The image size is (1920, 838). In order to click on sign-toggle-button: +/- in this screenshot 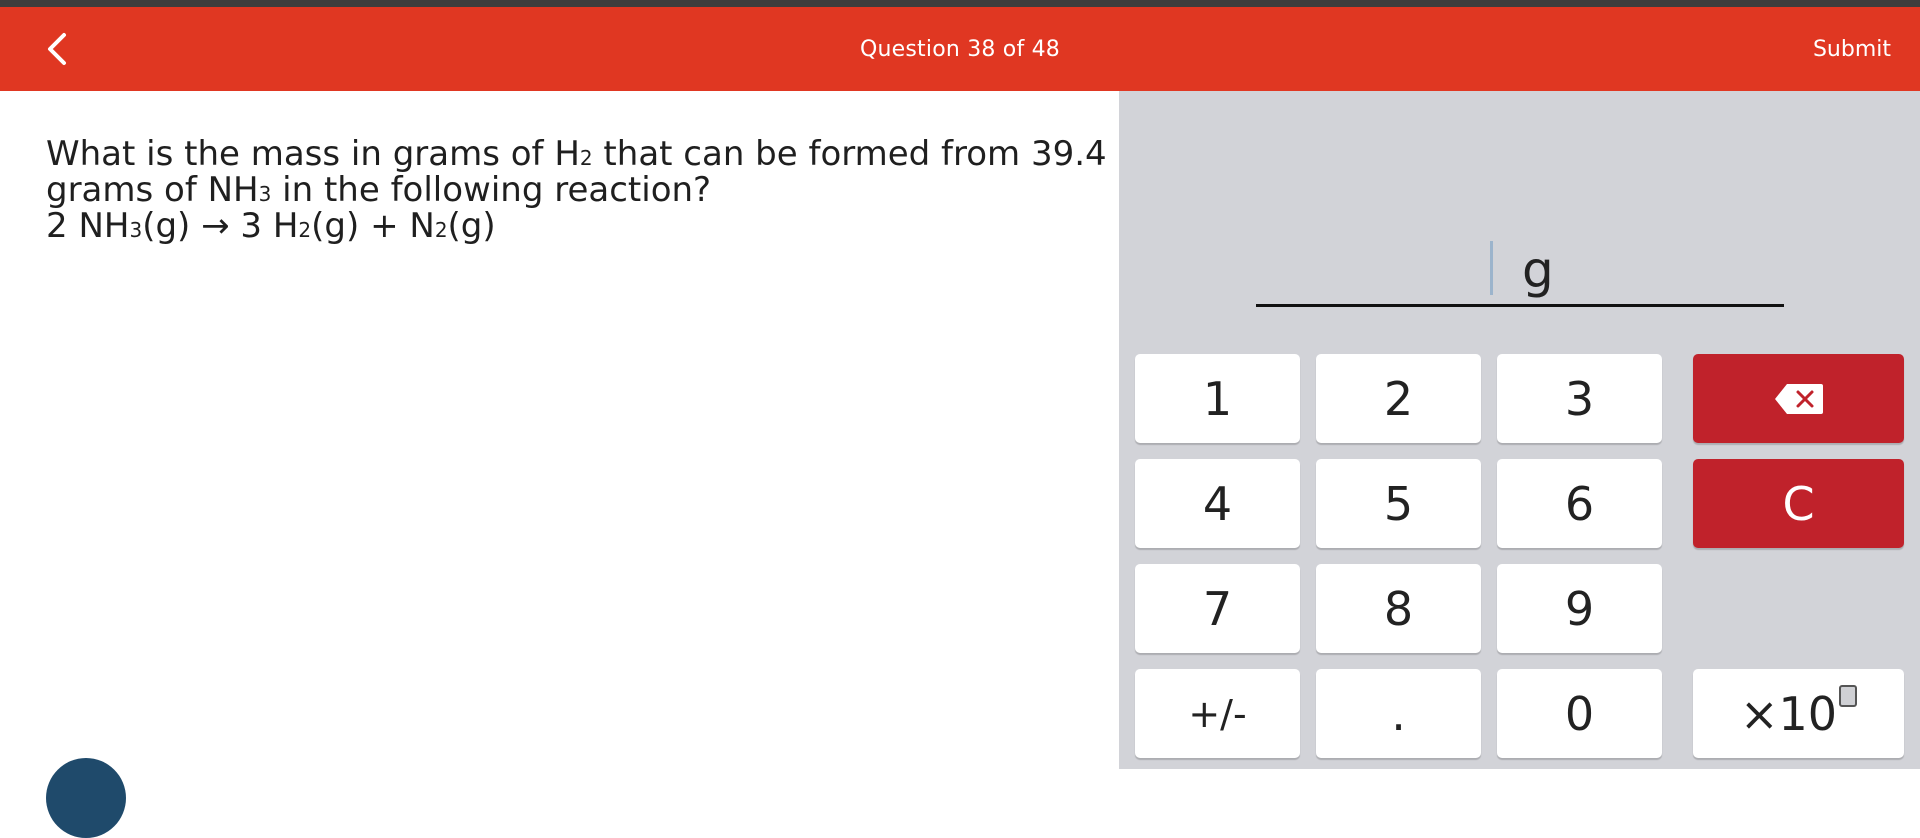, I will do `click(1217, 713)`.